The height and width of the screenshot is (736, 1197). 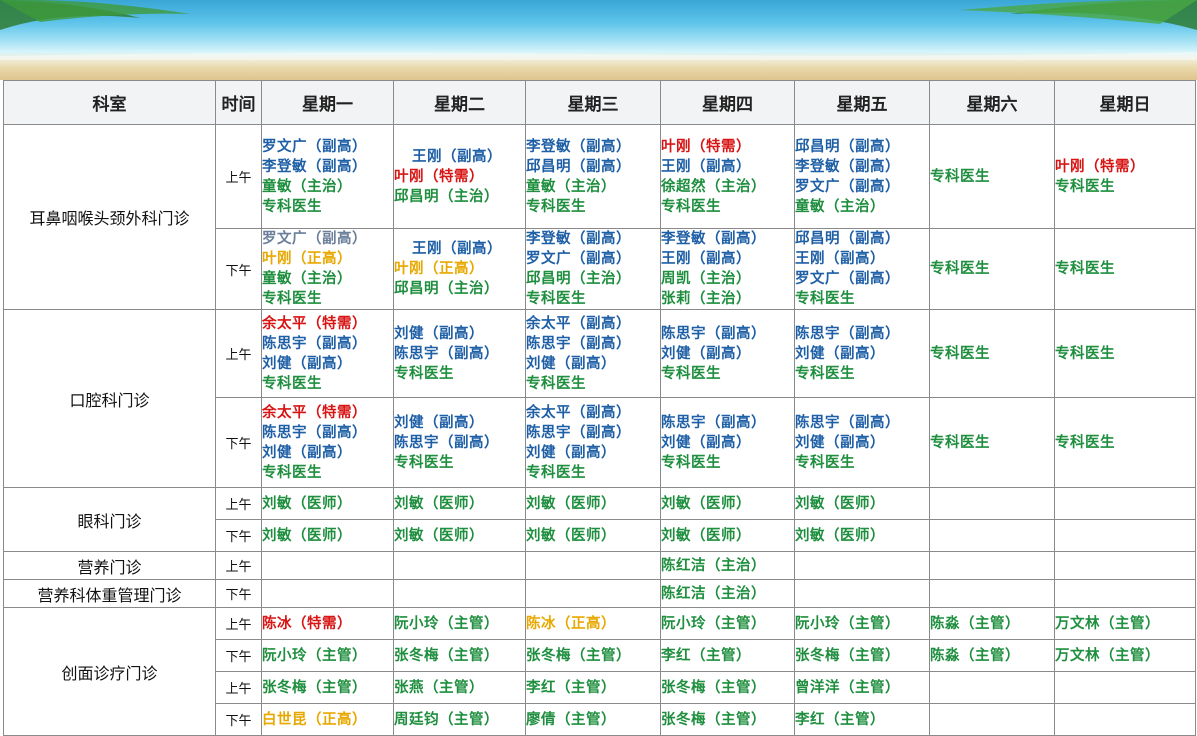 I want to click on header-thursday: 星期四, so click(x=727, y=102).